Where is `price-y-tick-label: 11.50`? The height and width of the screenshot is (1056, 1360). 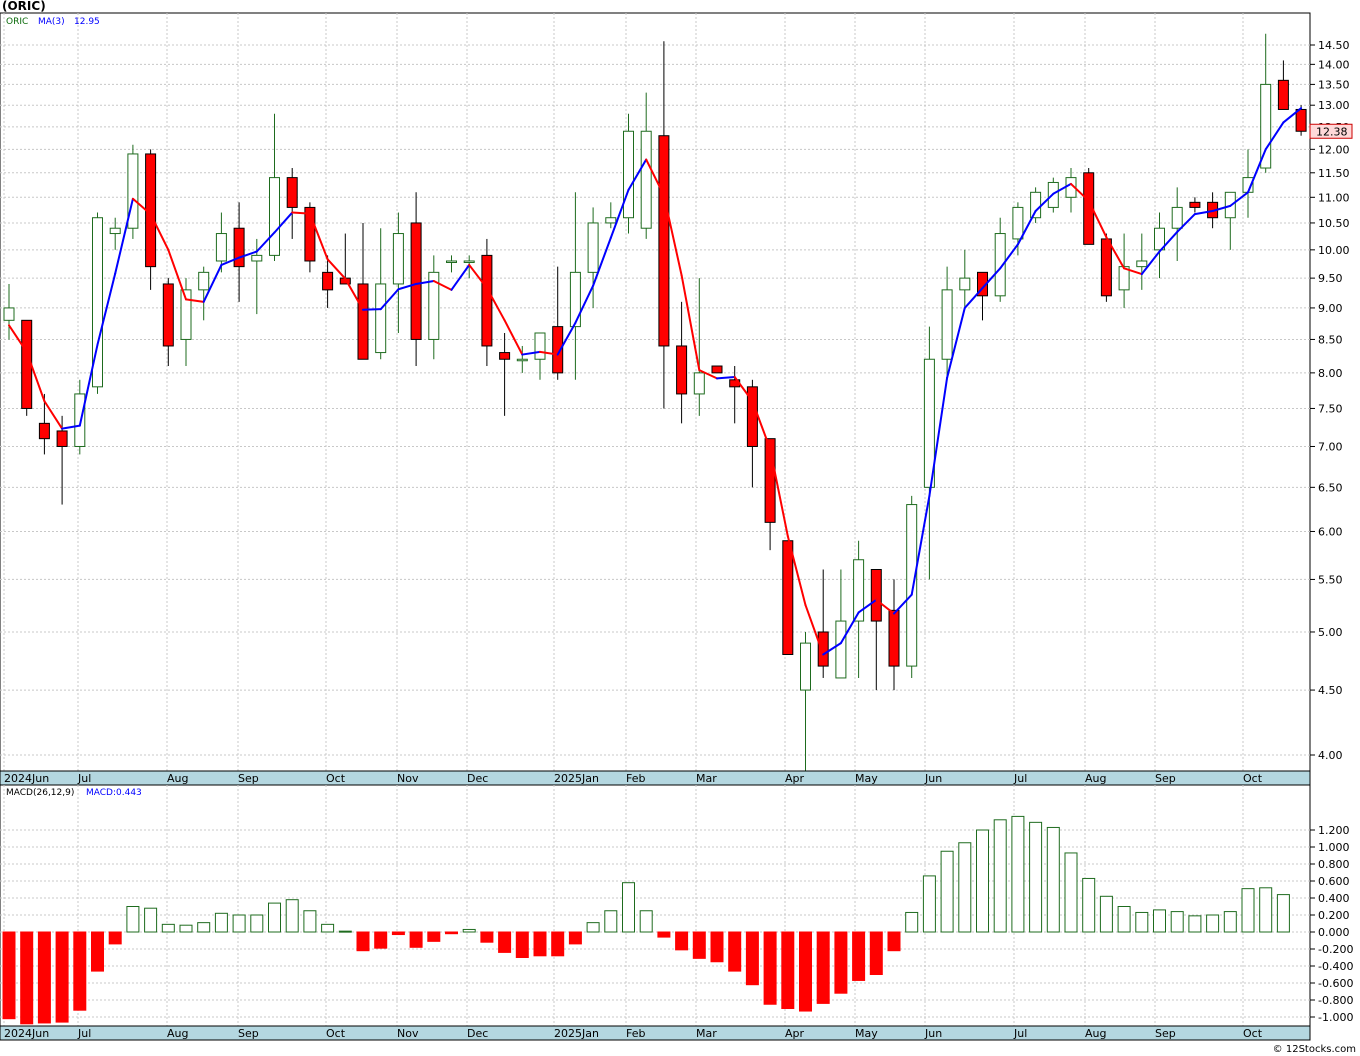 price-y-tick-label: 11.50 is located at coordinates (1334, 173).